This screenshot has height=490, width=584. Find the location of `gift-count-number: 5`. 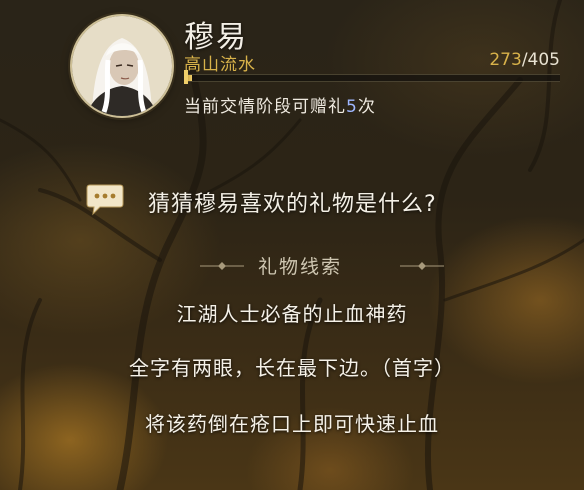

gift-count-number: 5 is located at coordinates (352, 107).